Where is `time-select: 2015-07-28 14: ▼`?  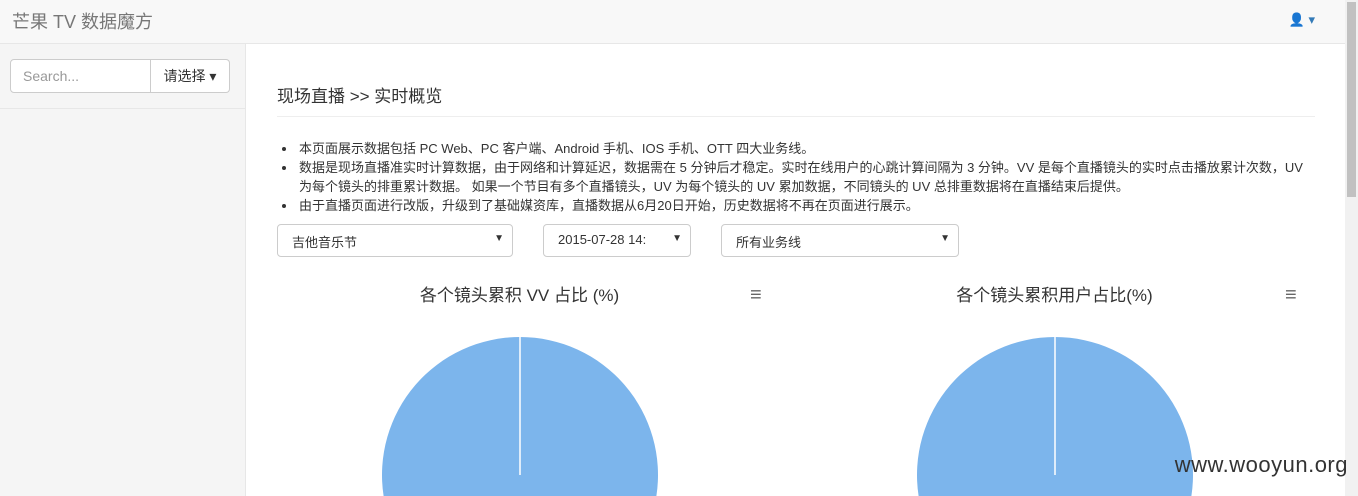
time-select: 2015-07-28 14: ▼ is located at coordinates (617, 240).